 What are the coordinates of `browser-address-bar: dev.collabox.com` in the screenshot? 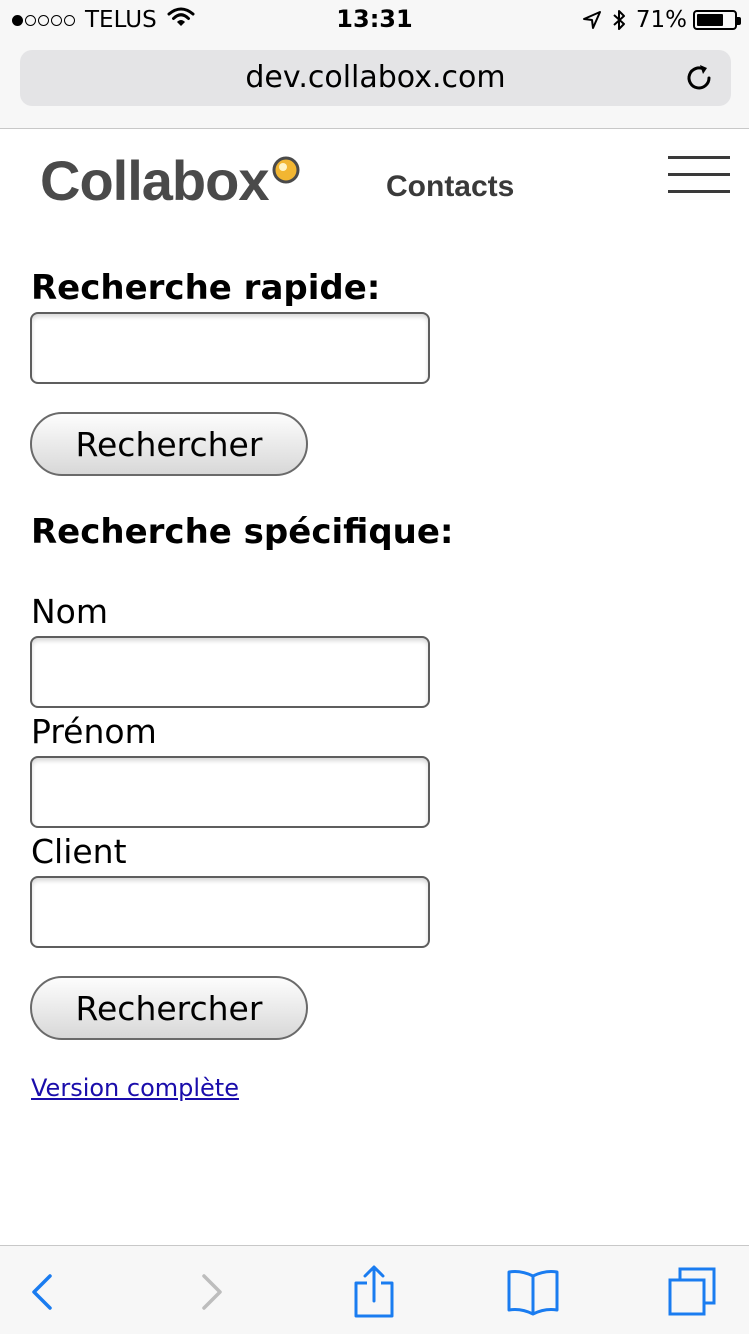 It's located at (374, 84).